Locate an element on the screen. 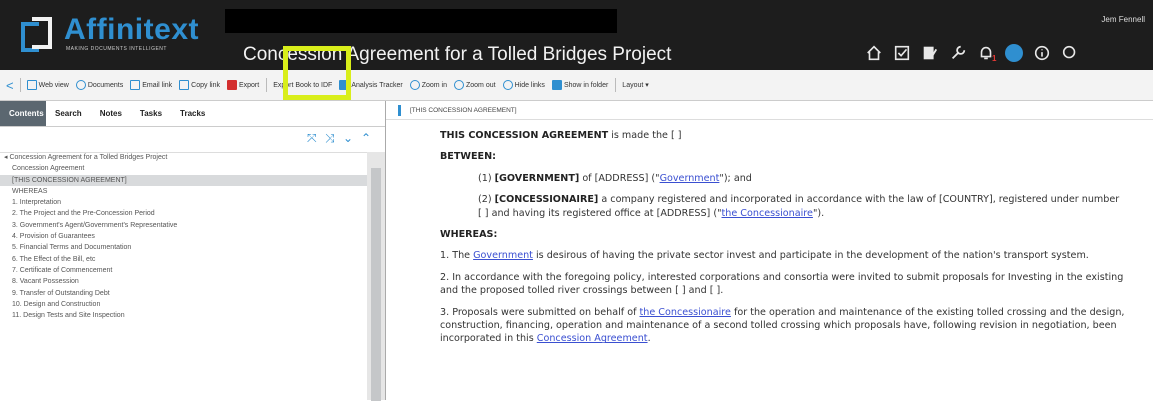 Image resolution: width=1153 pixels, height=401 pixels. breadcrumb: [THIS CONCESSION AGREEMENT] is located at coordinates (769, 110).